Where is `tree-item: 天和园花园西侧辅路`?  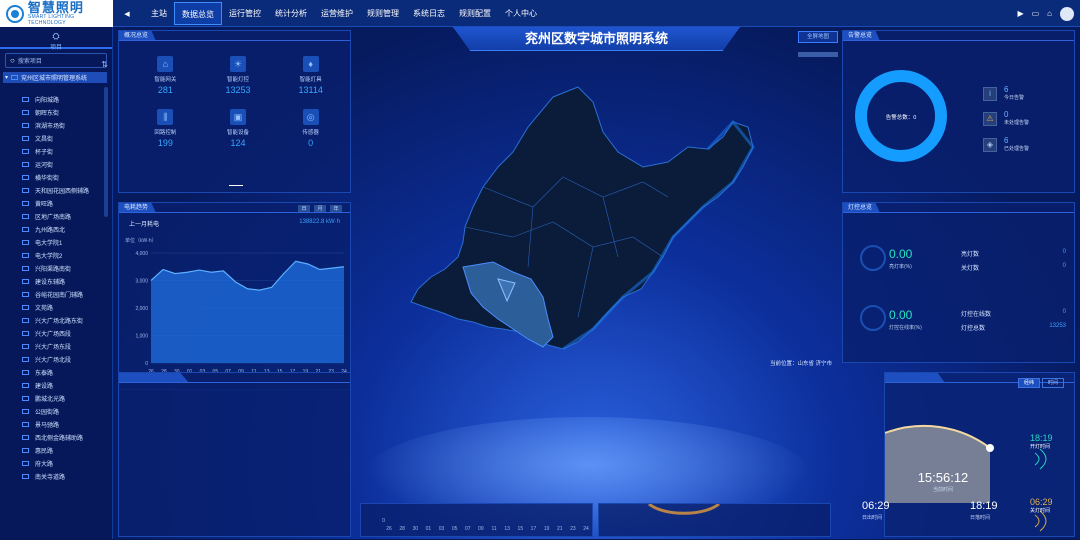
tree-item: 天和园花园西侧辅路 is located at coordinates (51, 190).